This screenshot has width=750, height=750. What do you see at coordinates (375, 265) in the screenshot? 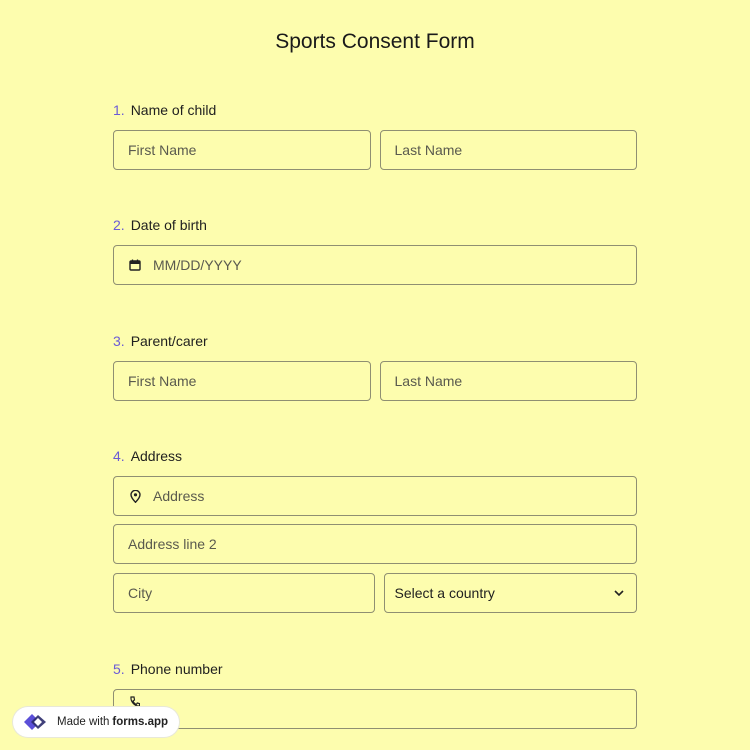
I see `date-of-birth-input: MM/DD/YYYY` at bounding box center [375, 265].